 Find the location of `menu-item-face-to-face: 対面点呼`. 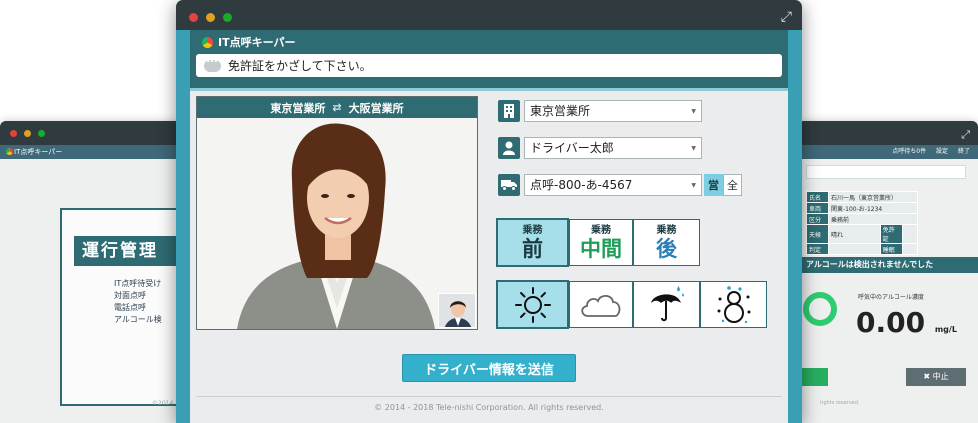

menu-item-face-to-face: 対面点呼 is located at coordinates (138, 296).